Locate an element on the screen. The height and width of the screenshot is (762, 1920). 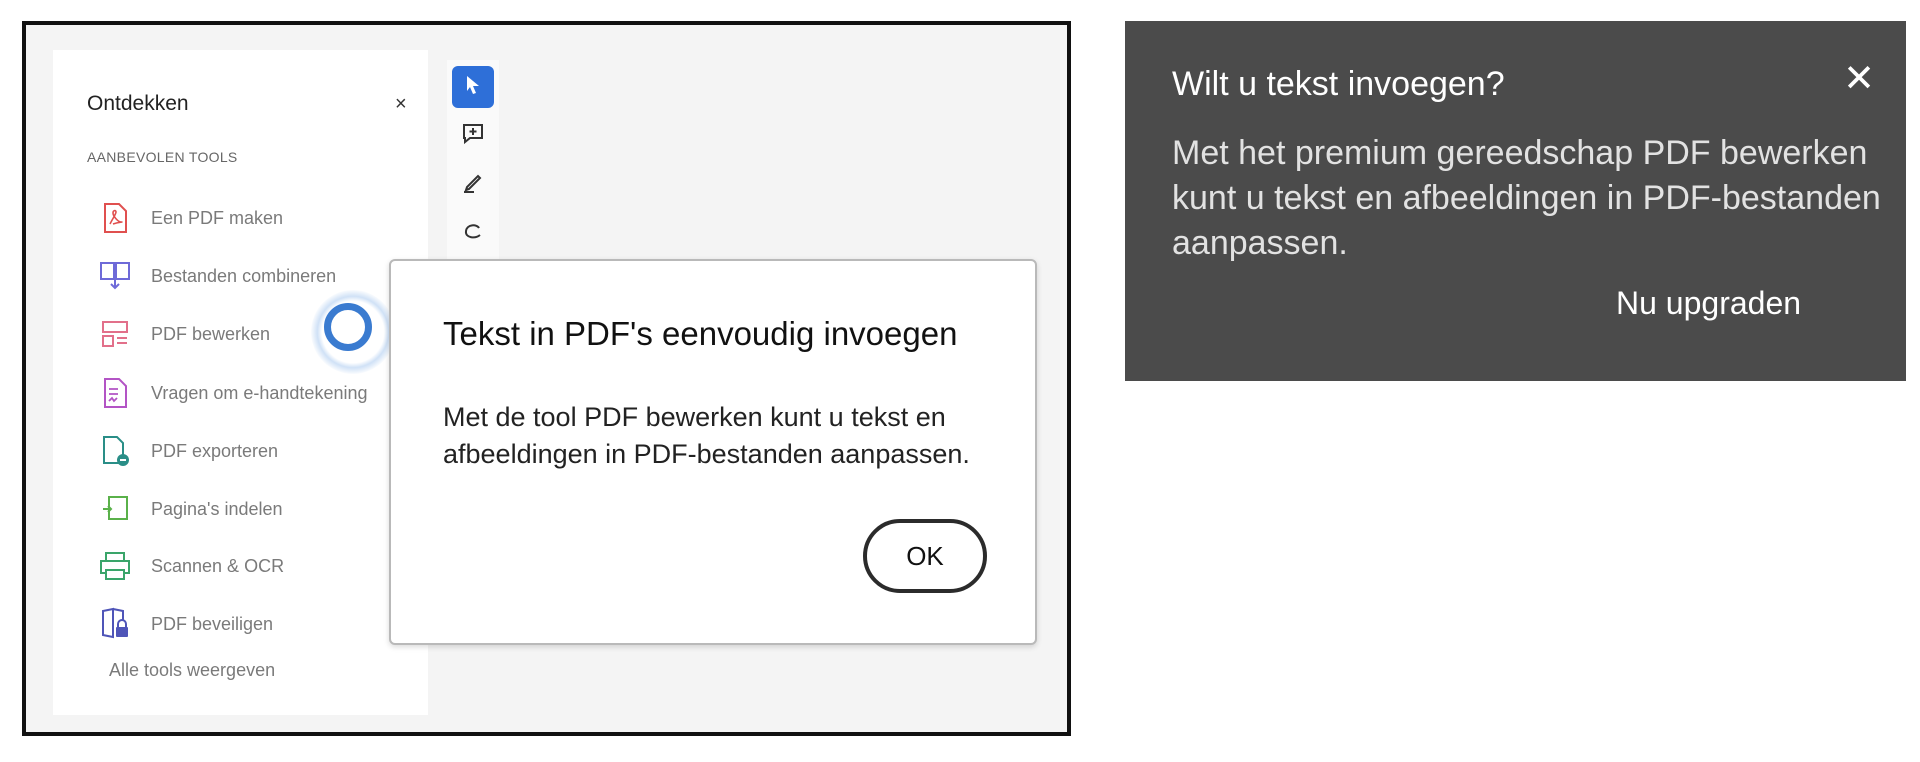
highlight-pen-icon is located at coordinates (473, 185).